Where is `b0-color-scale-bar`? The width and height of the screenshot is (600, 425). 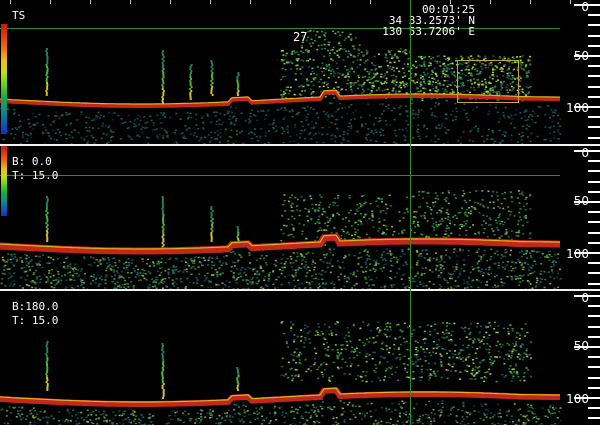
b0-color-scale-bar is located at coordinates (4, 181).